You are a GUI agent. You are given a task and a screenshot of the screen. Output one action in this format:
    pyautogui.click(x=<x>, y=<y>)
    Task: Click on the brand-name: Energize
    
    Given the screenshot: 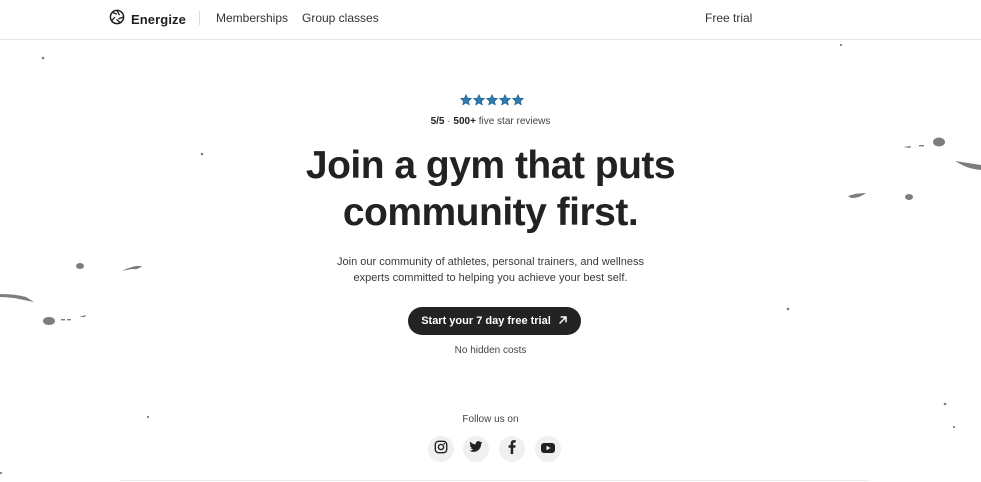 What is the action you would take?
    pyautogui.click(x=158, y=19)
    